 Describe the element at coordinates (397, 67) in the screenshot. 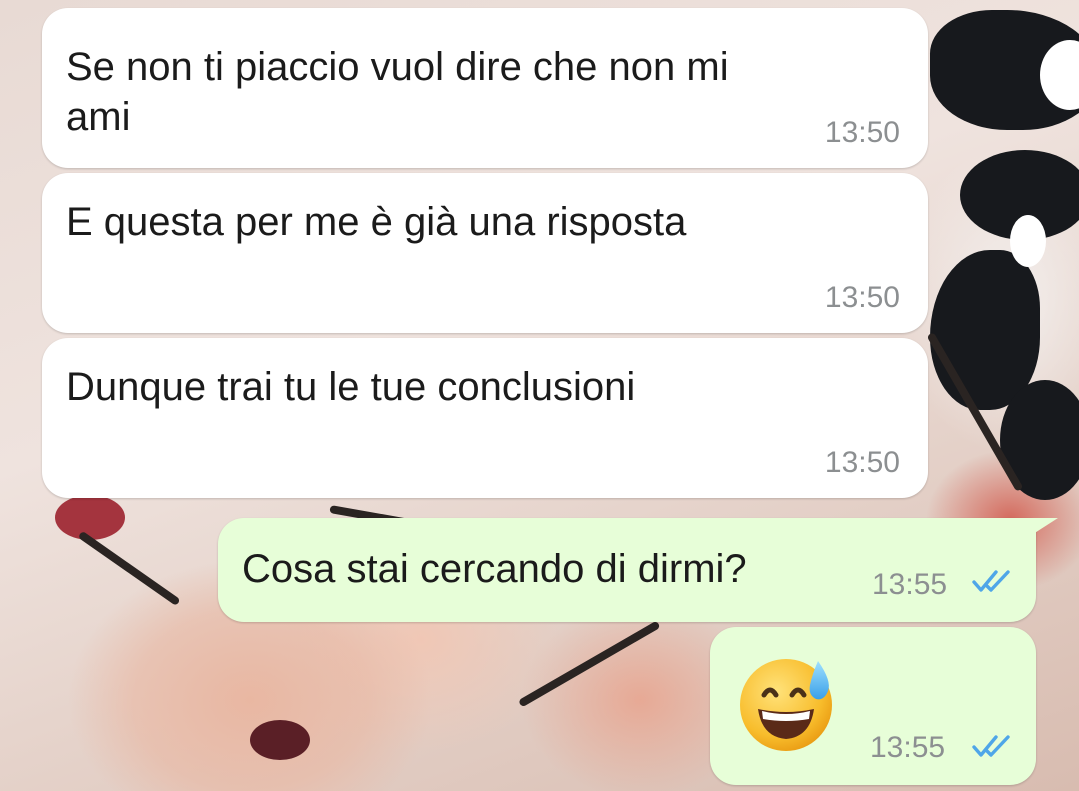

I see `message-text: Se non ti piaccio vuol dire che non mi` at that location.